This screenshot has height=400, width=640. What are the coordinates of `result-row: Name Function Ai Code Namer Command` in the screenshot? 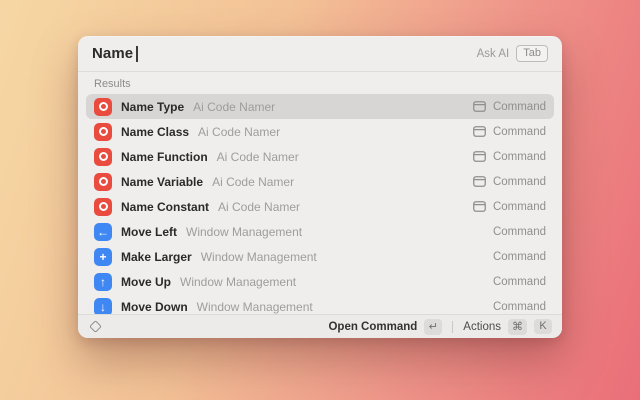 It's located at (320, 156).